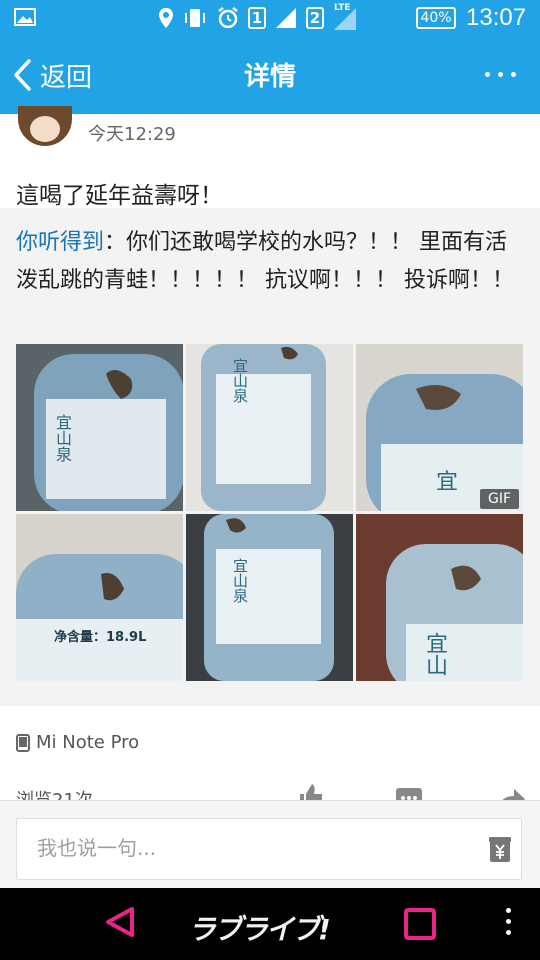 The height and width of the screenshot is (960, 540). What do you see at coordinates (54, 793) in the screenshot?
I see `view-count: 浏览21次` at bounding box center [54, 793].